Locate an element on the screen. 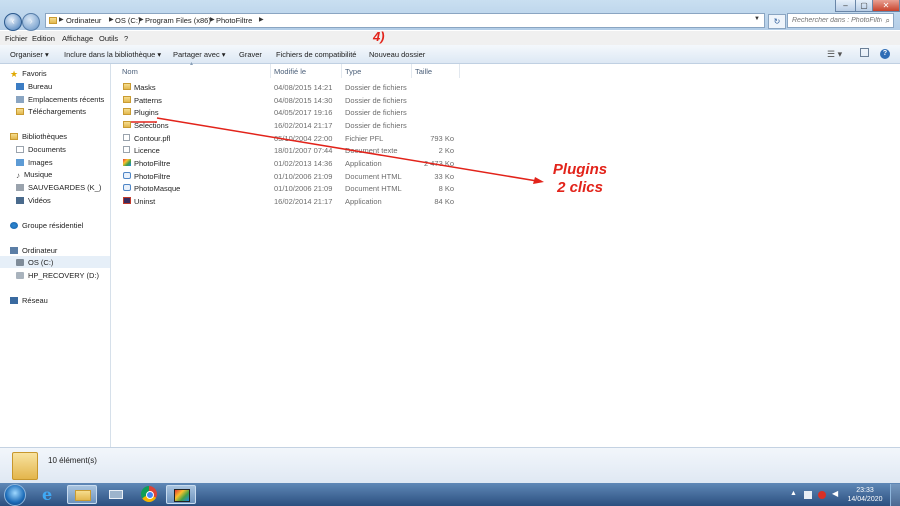 The height and width of the screenshot is (506, 900). antivirus-tray-icon is located at coordinates (822, 495).